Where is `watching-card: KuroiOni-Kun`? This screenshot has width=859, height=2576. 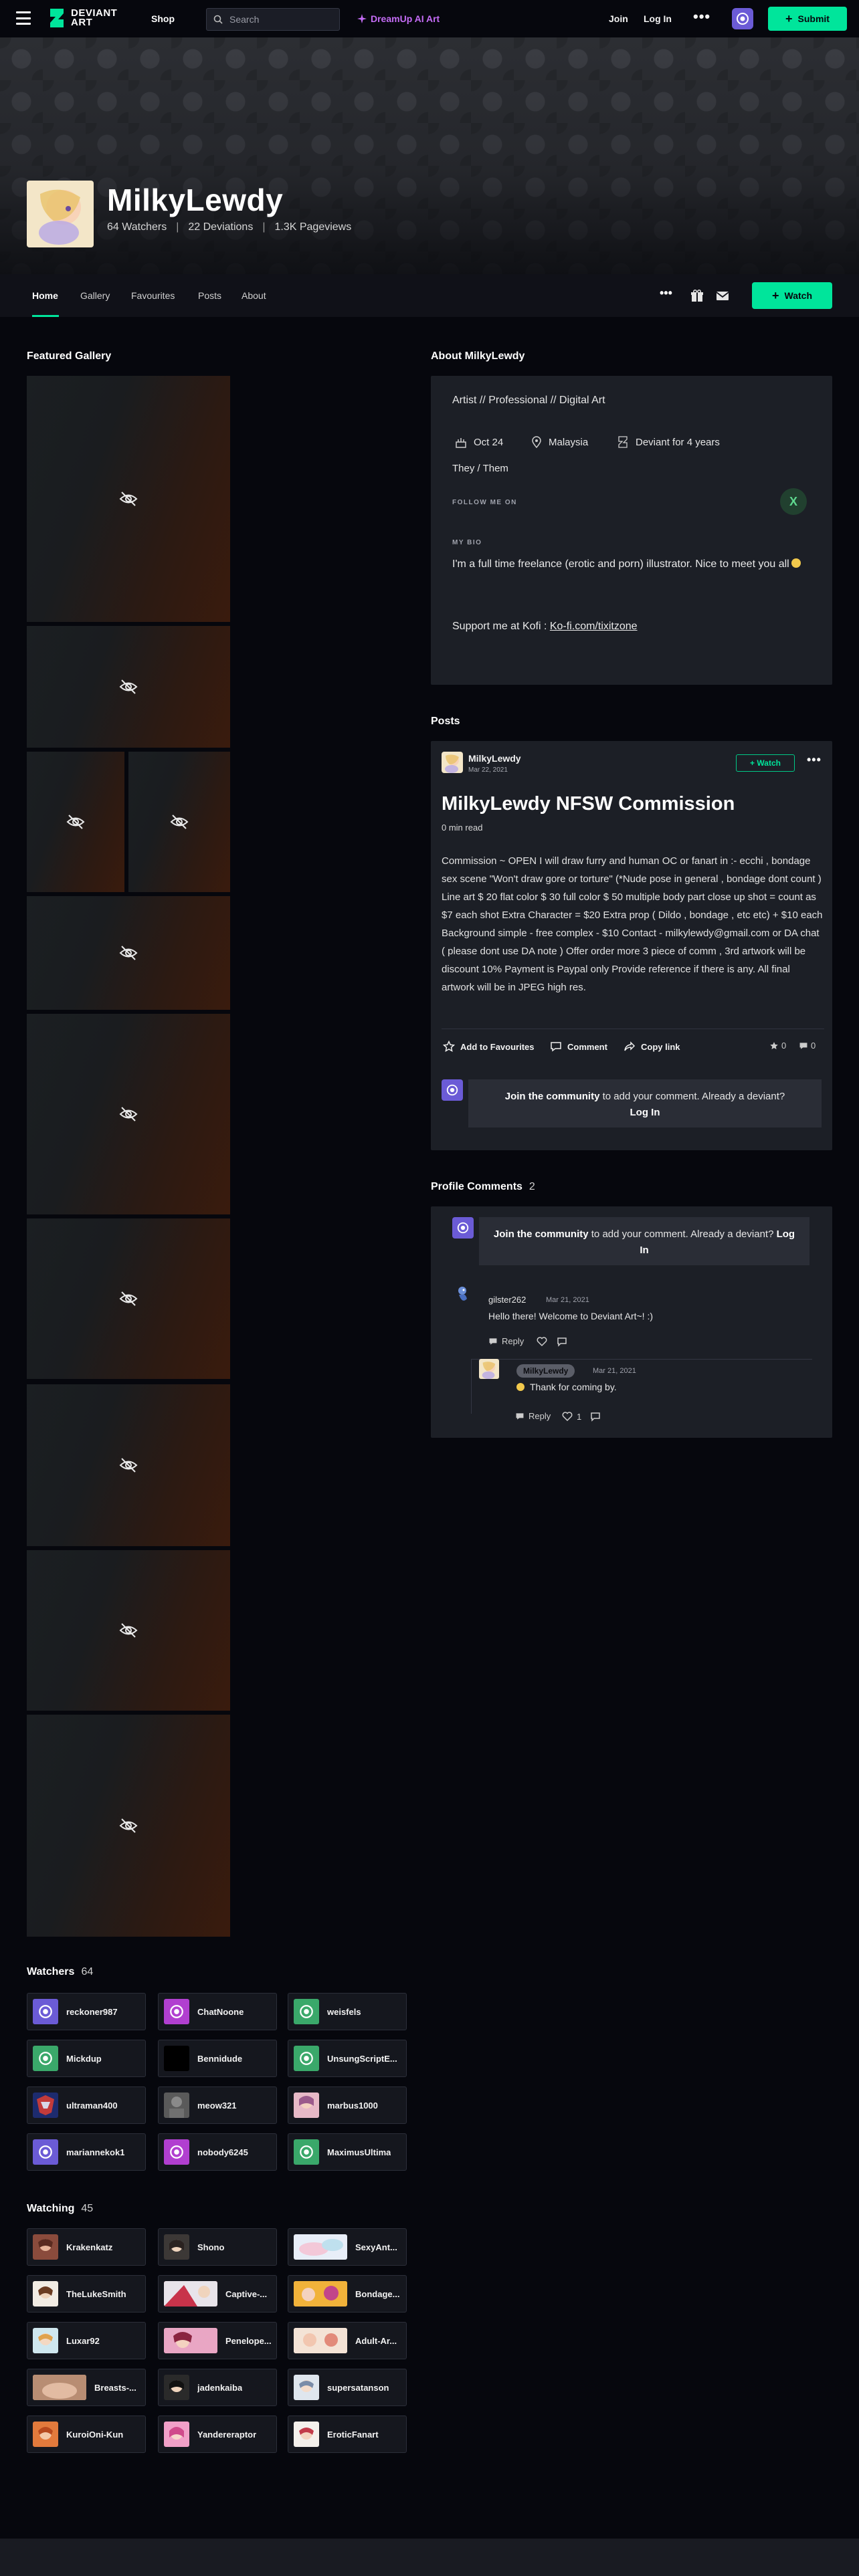 watching-card: KuroiOni-Kun is located at coordinates (87, 2434).